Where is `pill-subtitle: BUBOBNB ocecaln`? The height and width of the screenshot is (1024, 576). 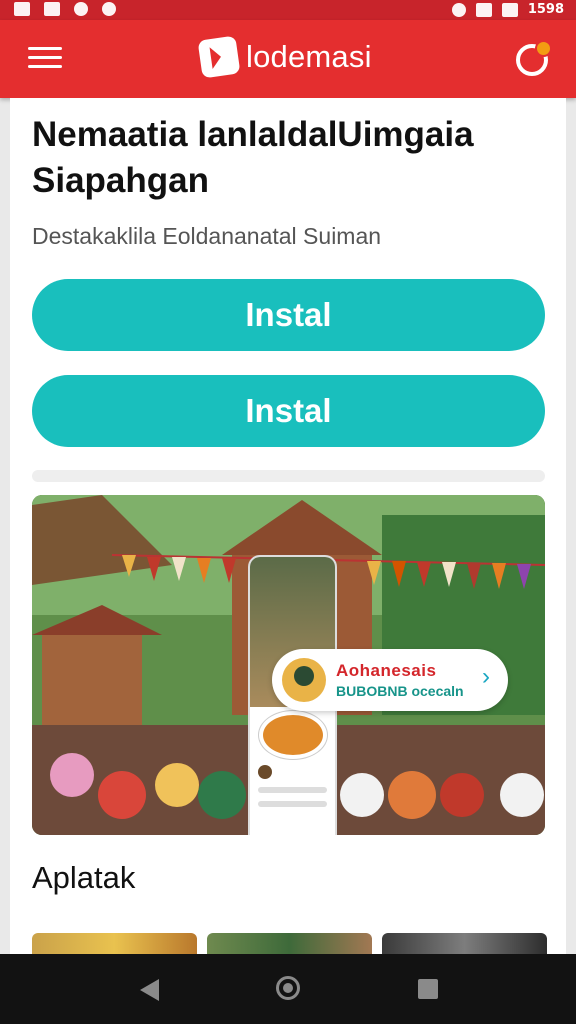
pill-subtitle: BUBOBNB ocecaln is located at coordinates (400, 691).